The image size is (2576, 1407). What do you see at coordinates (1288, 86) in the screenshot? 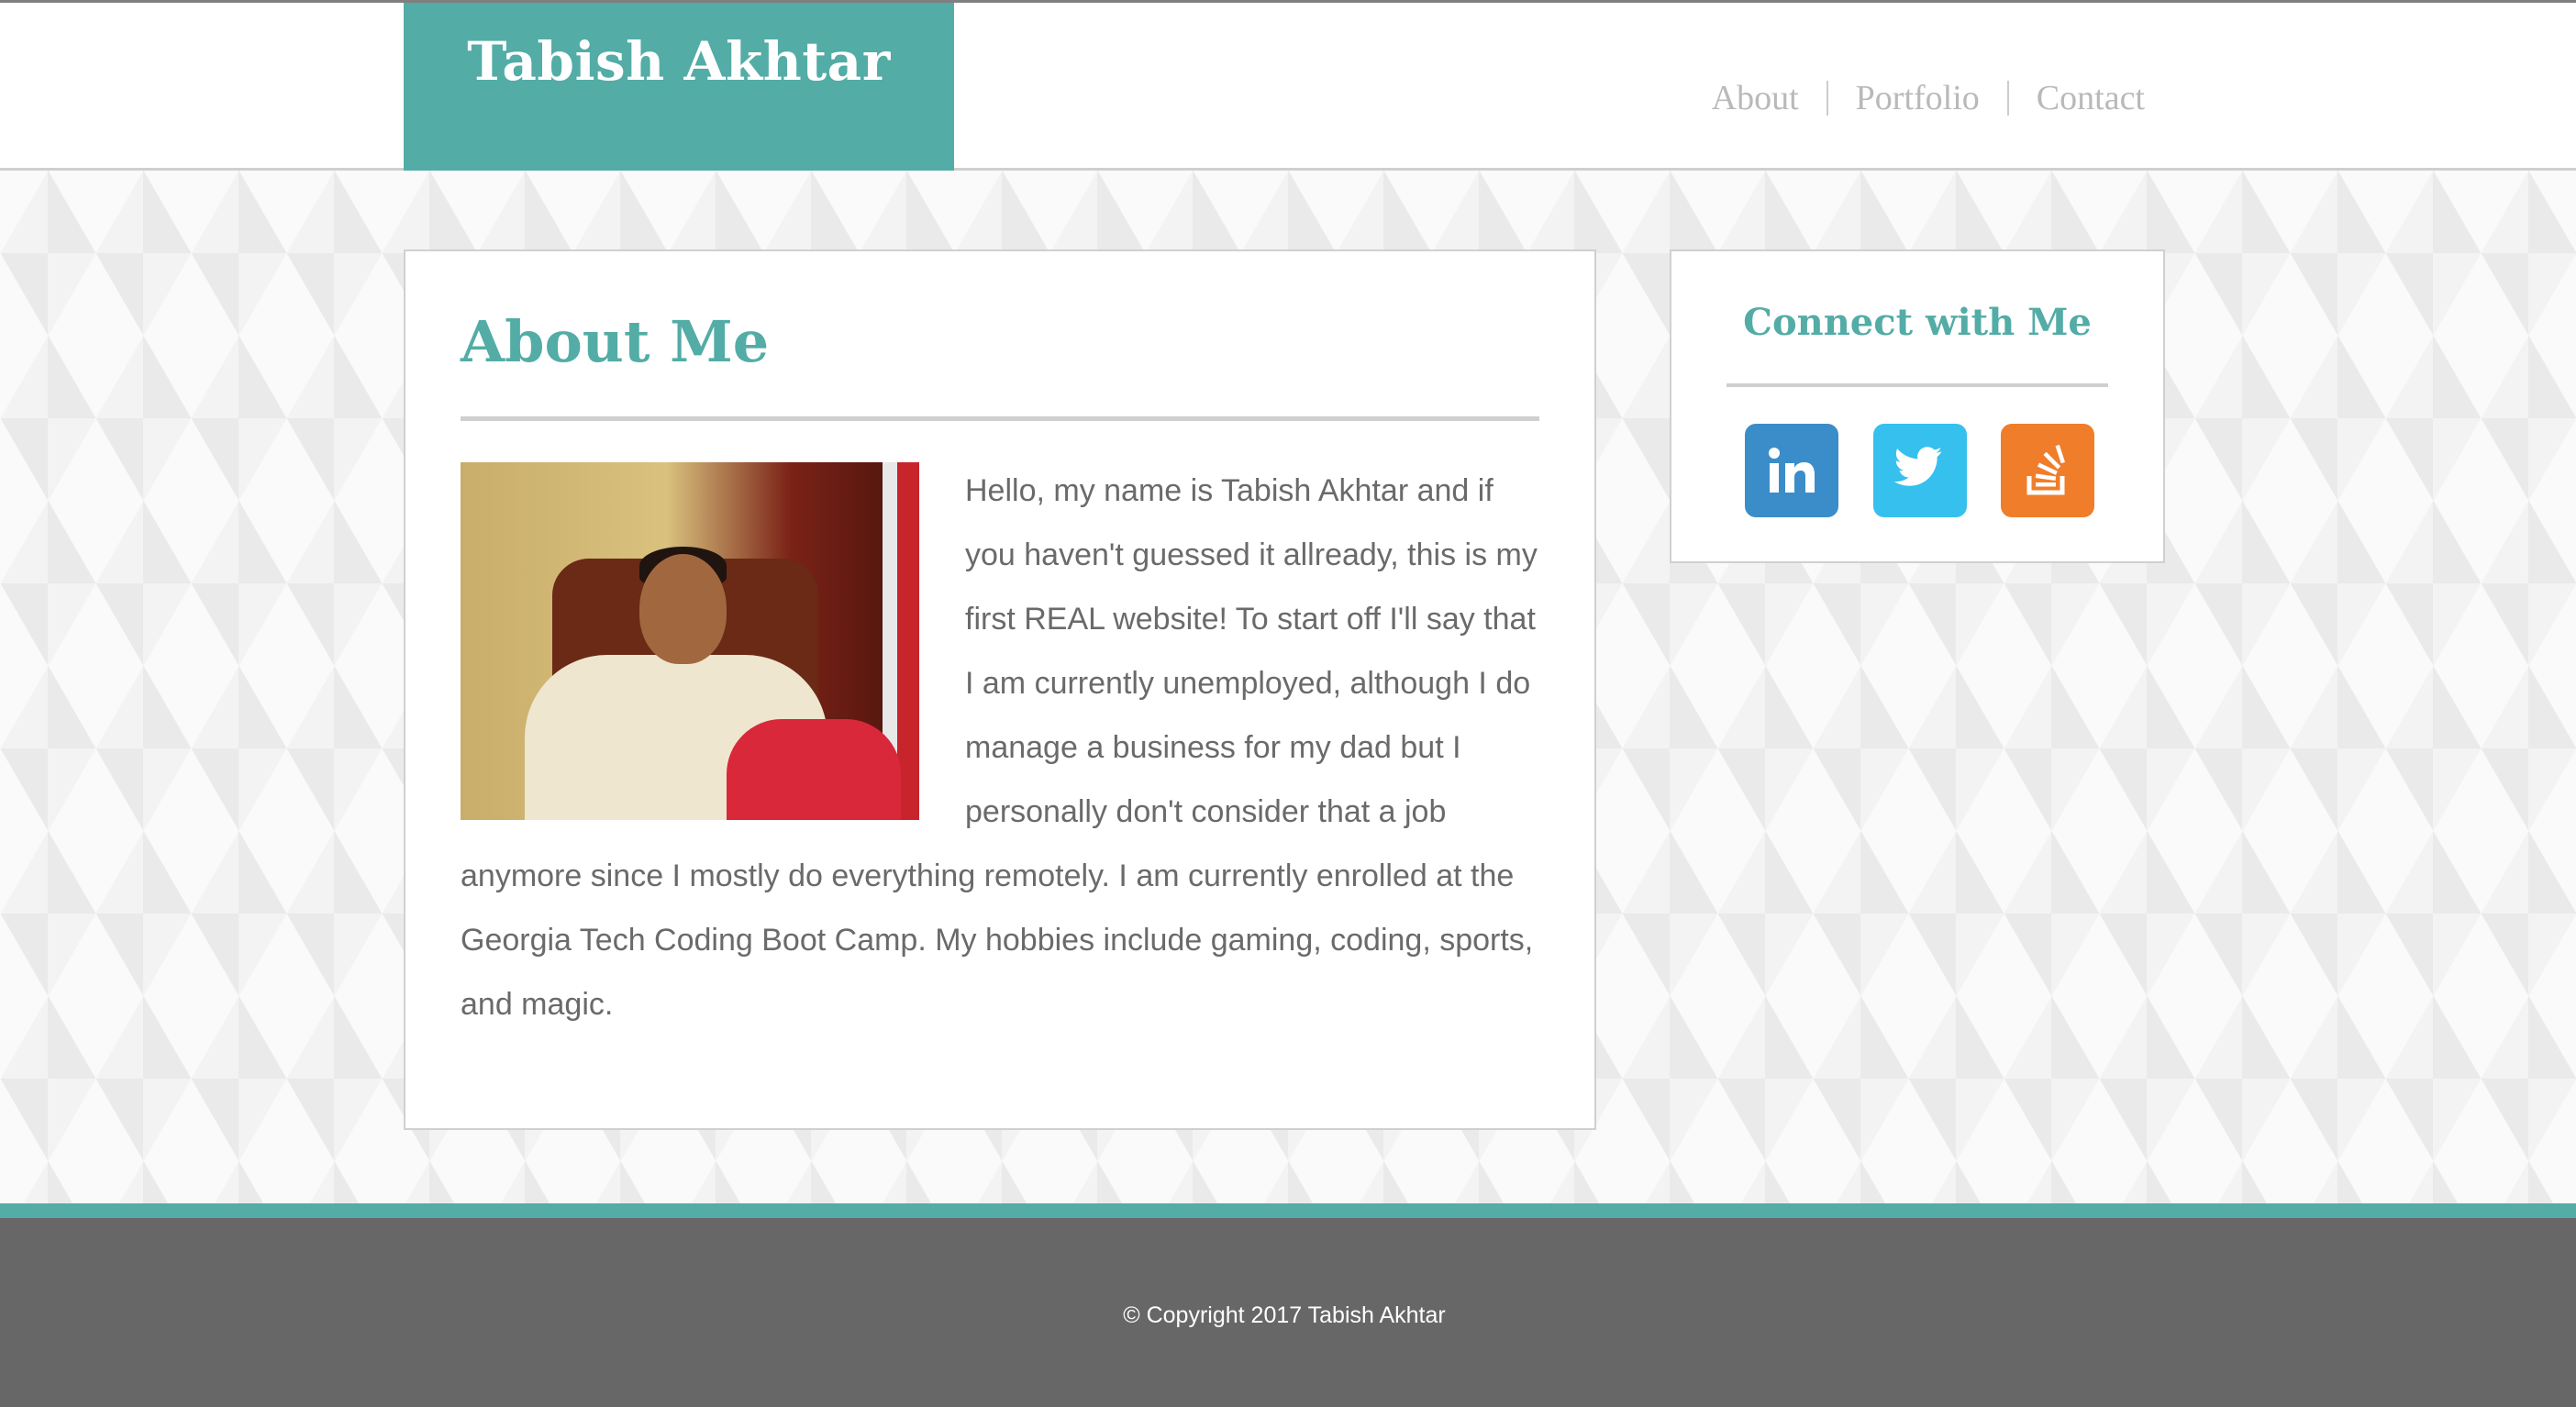
I see `site-header: Tabish Akhtar About Portfolio Contact` at bounding box center [1288, 86].